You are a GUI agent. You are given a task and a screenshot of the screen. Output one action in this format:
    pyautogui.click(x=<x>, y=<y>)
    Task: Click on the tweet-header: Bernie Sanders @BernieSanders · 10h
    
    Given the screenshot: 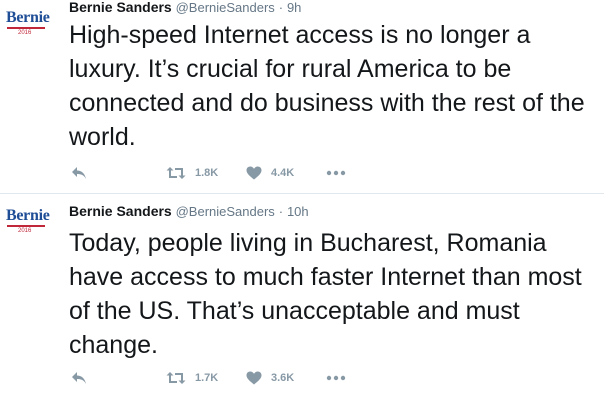 What is the action you would take?
    pyautogui.click(x=189, y=211)
    